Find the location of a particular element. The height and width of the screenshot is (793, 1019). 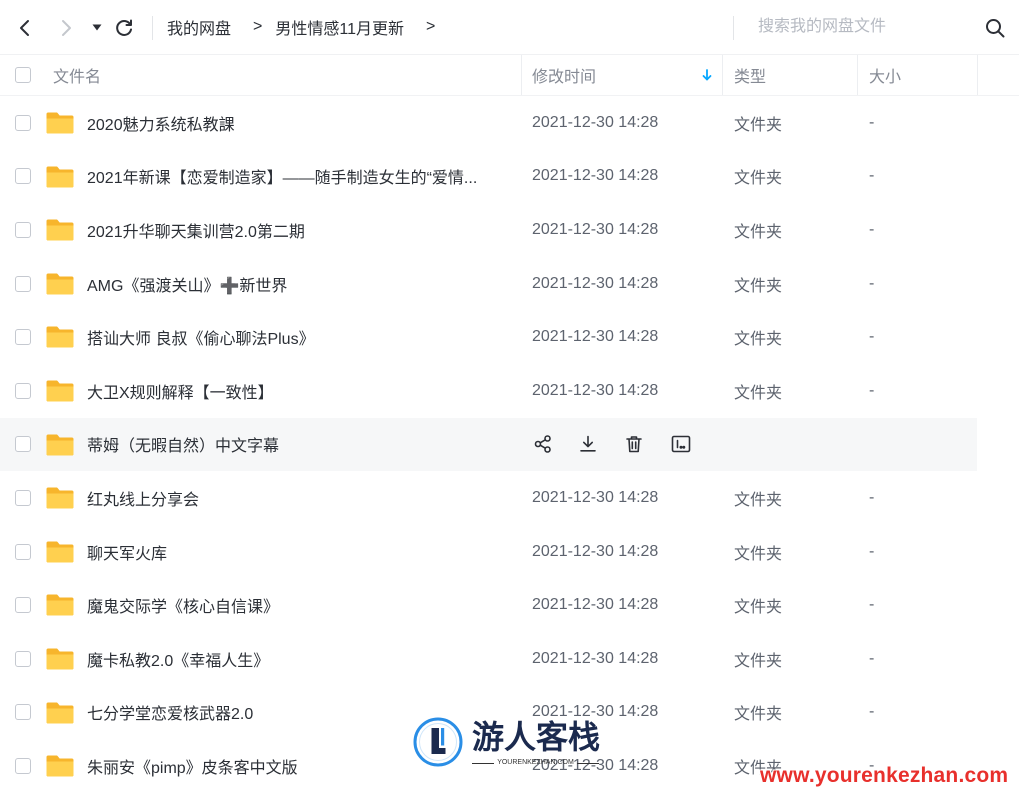

file-name: 魔鬼交际学《核心自信课》 is located at coordinates (183, 605).